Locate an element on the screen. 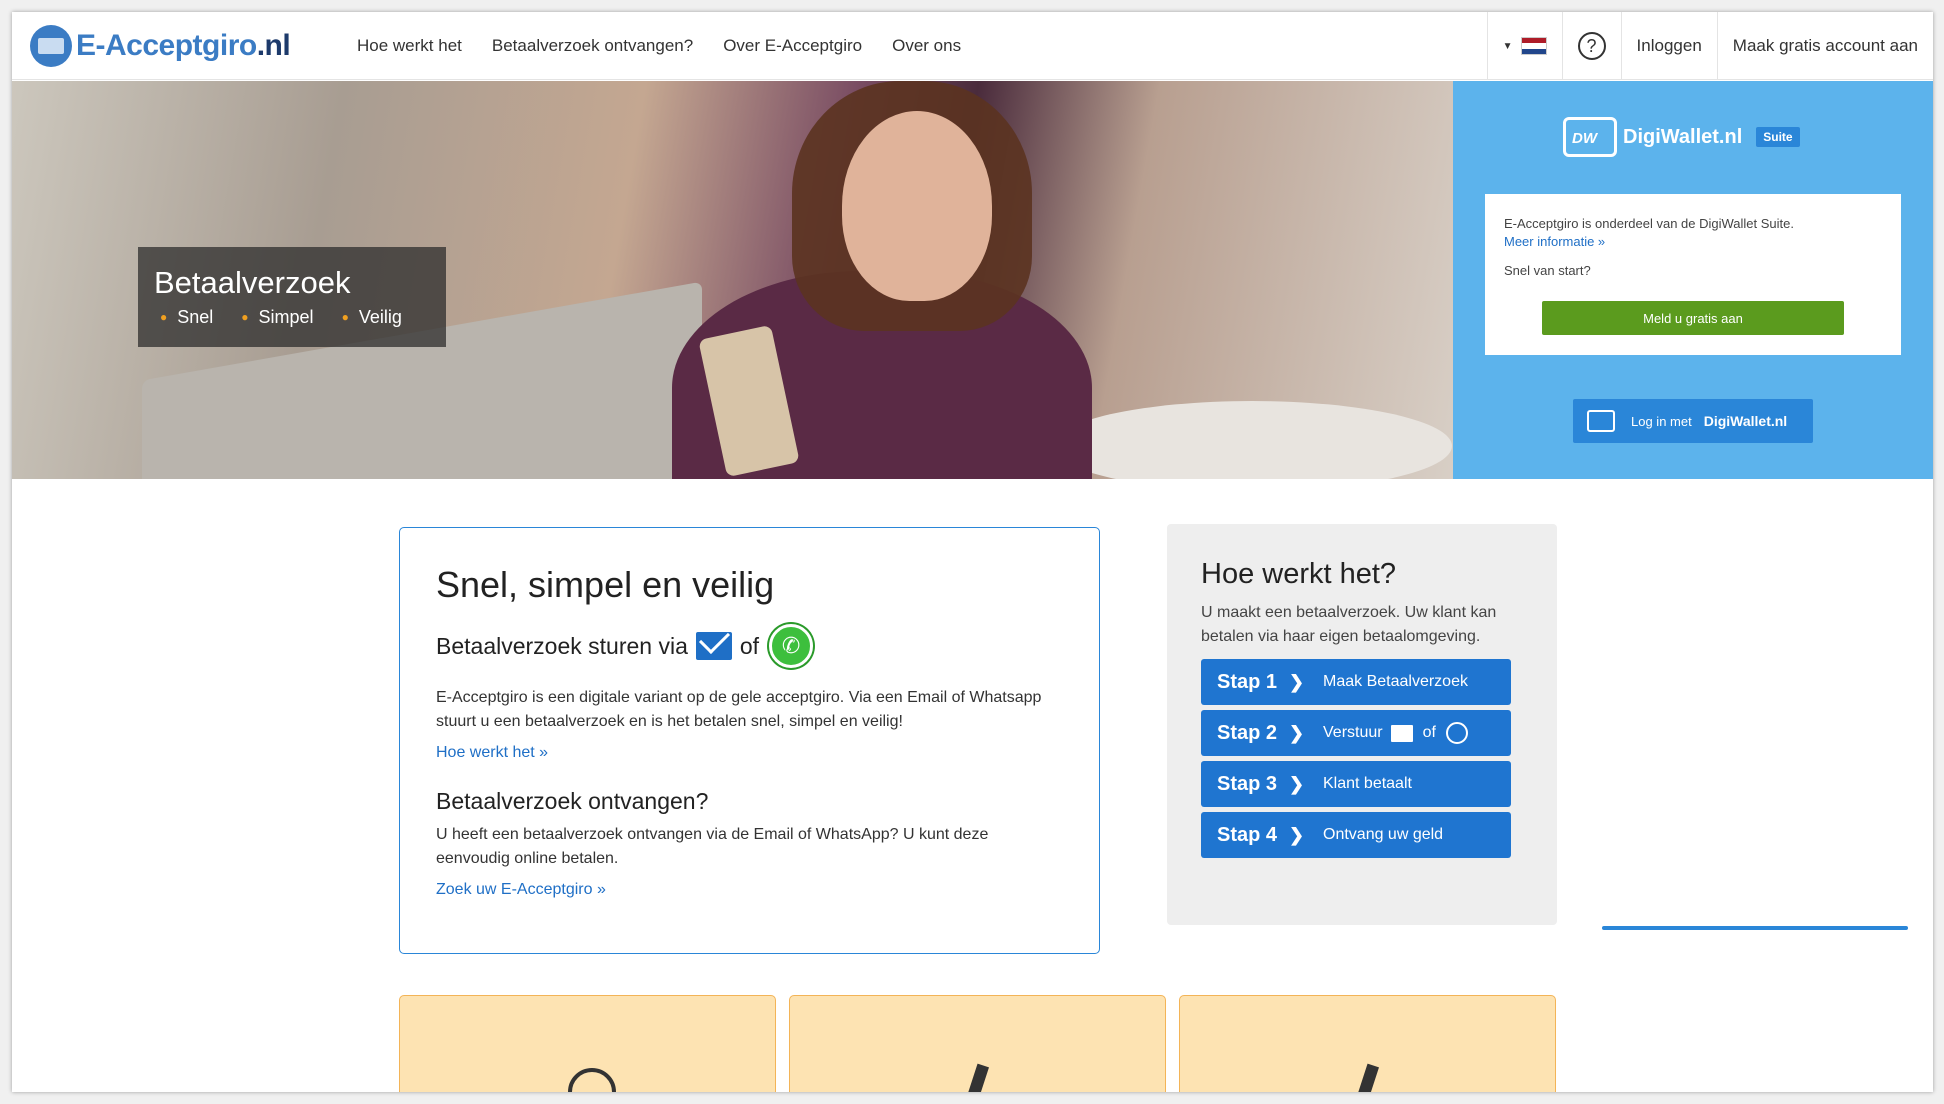 The height and width of the screenshot is (1104, 1944). suite-badge: Suite is located at coordinates (1778, 137).